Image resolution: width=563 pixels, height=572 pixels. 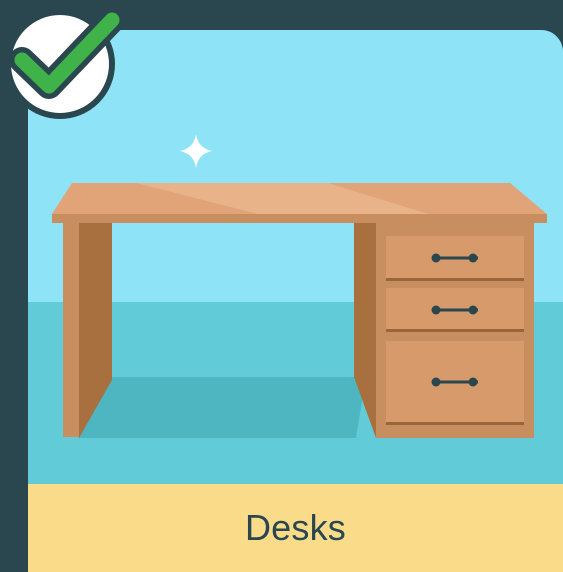 I want to click on card-label: Desks, so click(x=295, y=527).